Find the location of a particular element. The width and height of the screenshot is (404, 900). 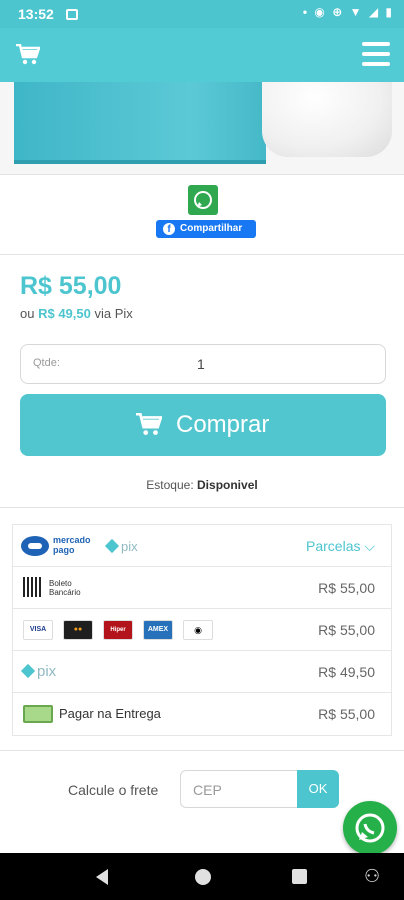

payment-row: Pagar na Entrega R$ 55,00 is located at coordinates (202, 714).